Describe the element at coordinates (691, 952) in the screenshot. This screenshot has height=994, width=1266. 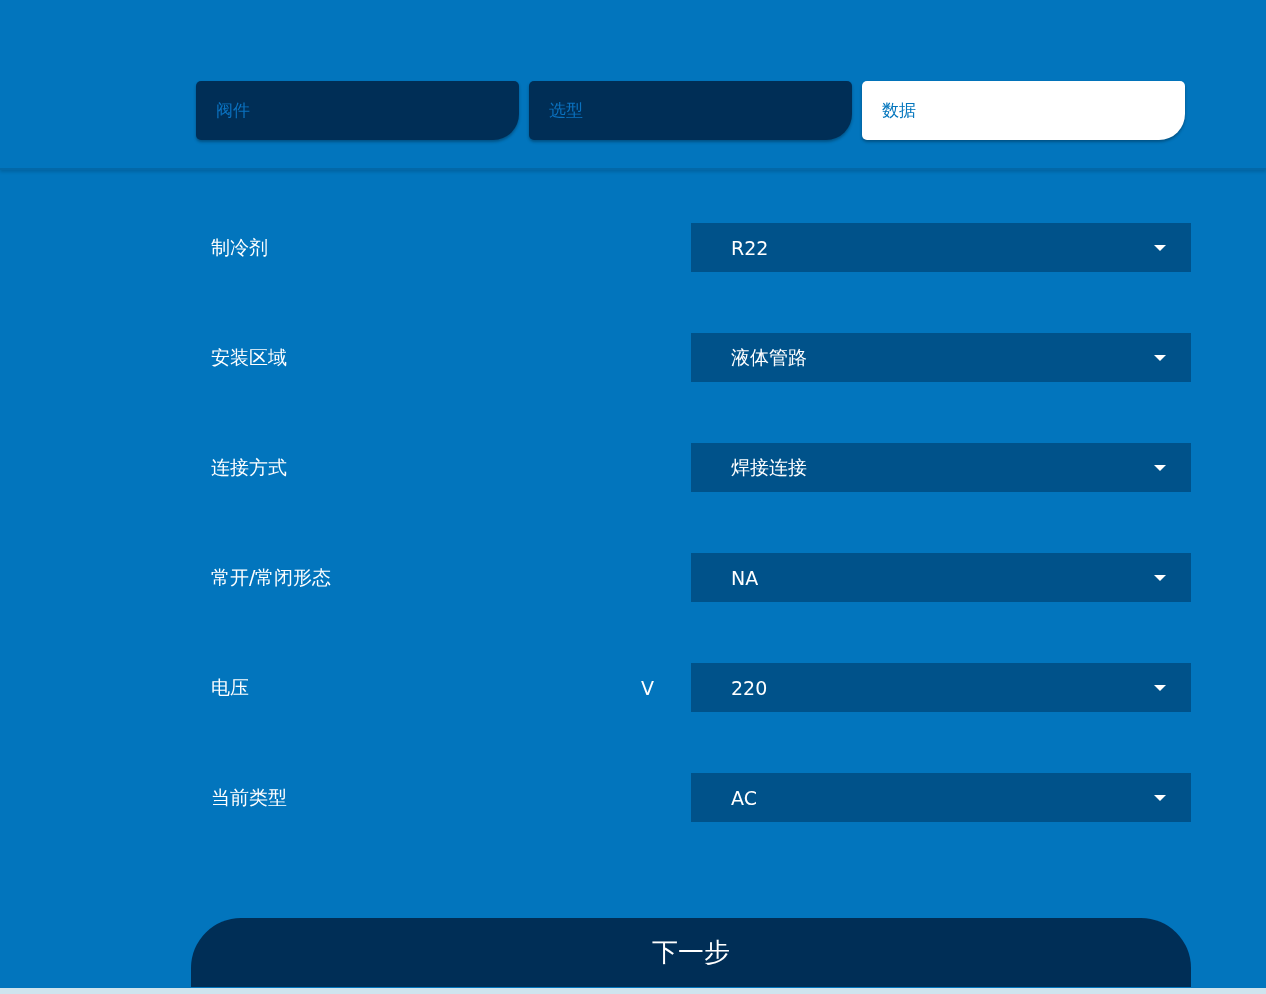
I see `next-button: 下一步` at that location.